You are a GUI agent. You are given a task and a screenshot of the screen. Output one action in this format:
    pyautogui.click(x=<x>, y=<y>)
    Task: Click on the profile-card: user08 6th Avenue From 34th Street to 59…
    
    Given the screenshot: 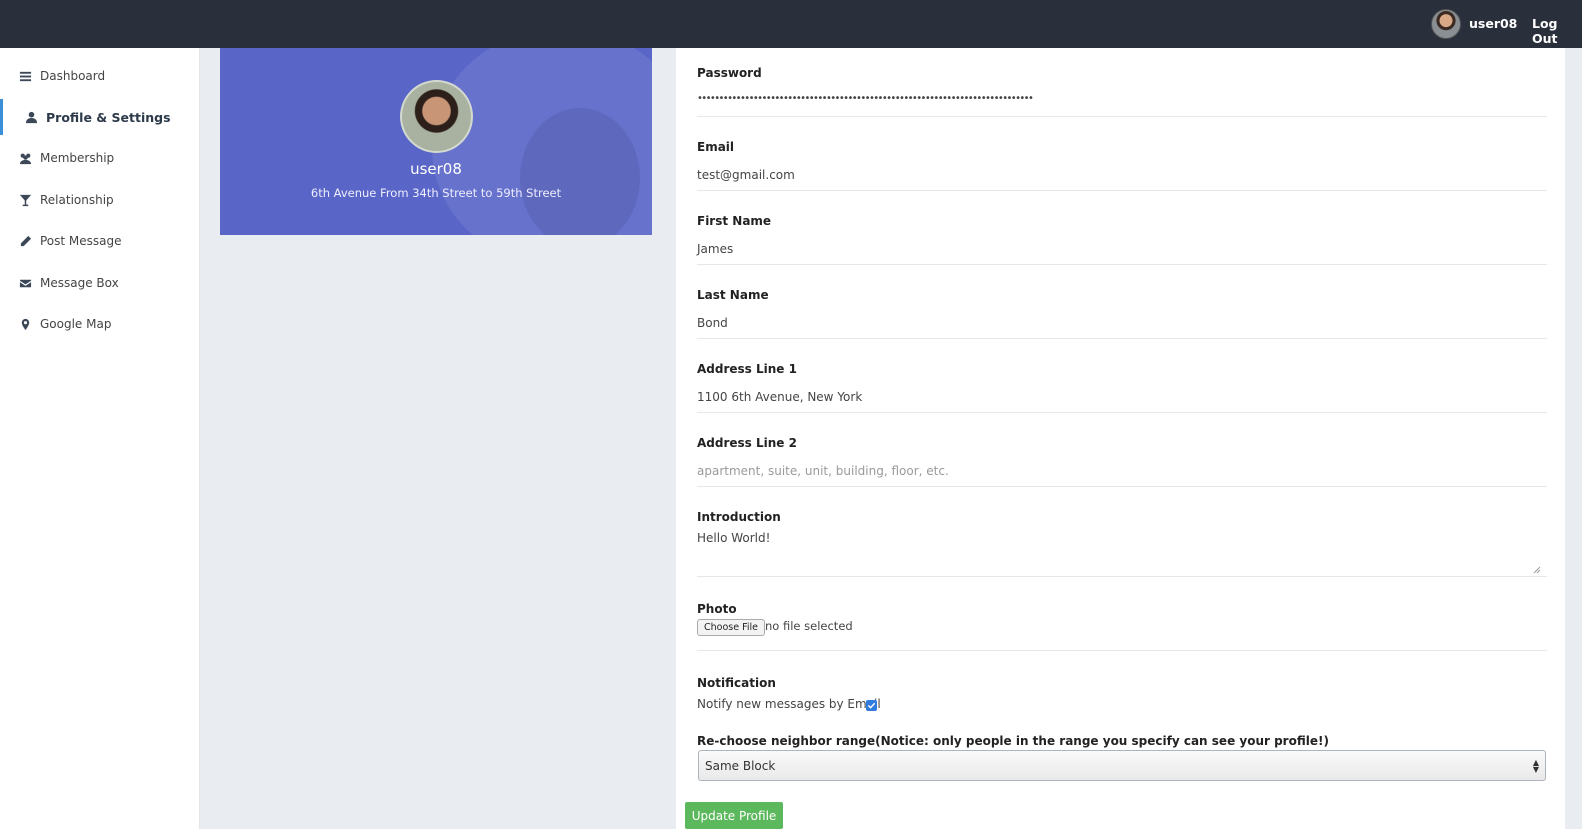 What is the action you would take?
    pyautogui.click(x=436, y=141)
    